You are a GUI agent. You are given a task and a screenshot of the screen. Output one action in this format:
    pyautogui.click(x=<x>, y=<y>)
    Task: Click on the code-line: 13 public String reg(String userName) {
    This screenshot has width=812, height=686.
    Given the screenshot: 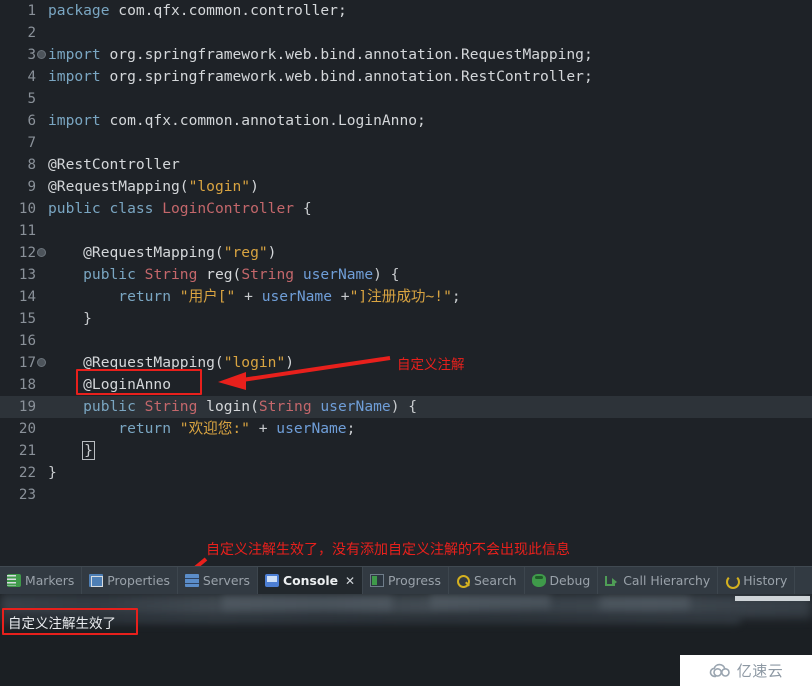 What is the action you would take?
    pyautogui.click(x=406, y=275)
    